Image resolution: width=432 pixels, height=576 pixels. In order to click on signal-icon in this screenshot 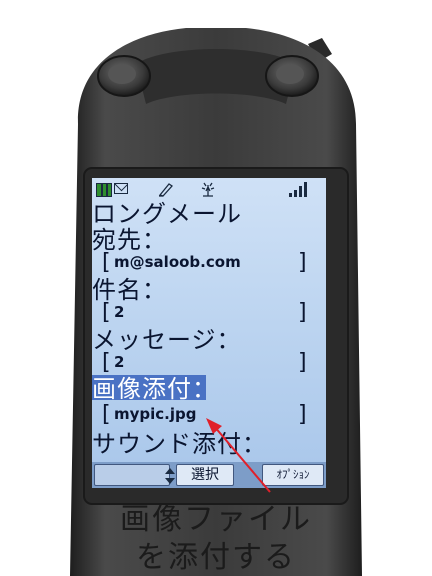, I will do `click(298, 189)`.